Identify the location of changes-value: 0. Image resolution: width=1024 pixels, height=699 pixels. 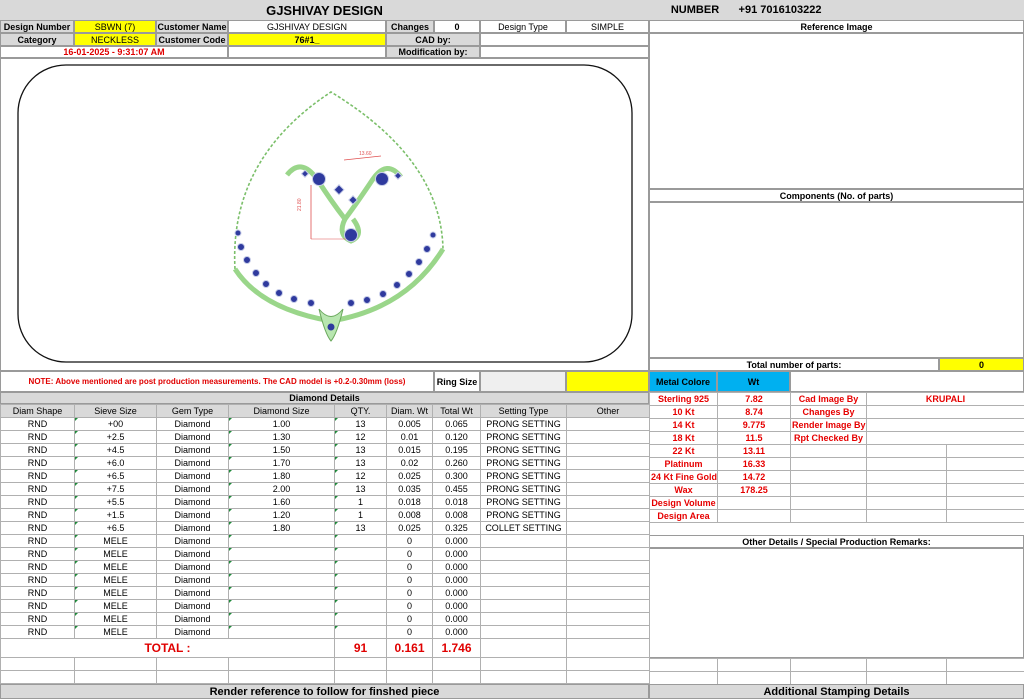
(457, 26).